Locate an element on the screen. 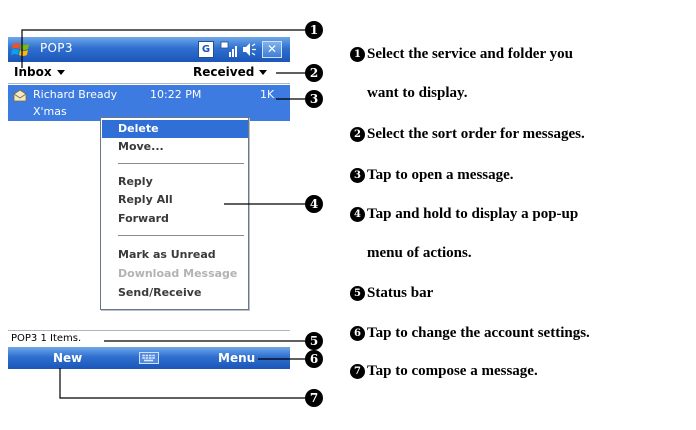  status-text: POP3 1 Items. is located at coordinates (46, 338).